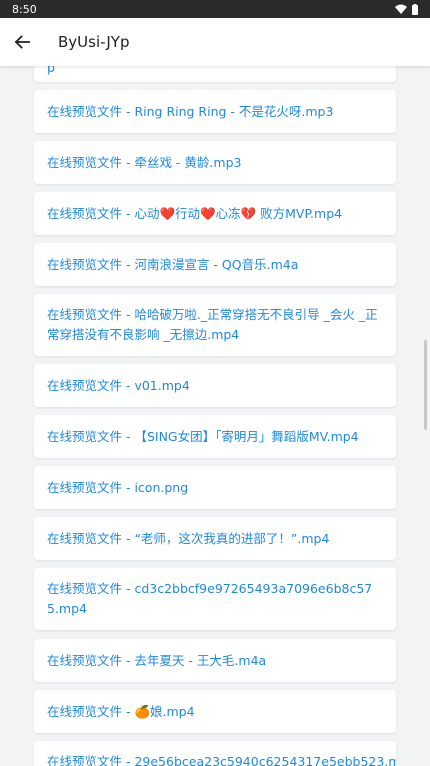 Image resolution: width=430 pixels, height=766 pixels. I want to click on list-item-label: 在线预览文件 - v01.mp4, so click(118, 385).